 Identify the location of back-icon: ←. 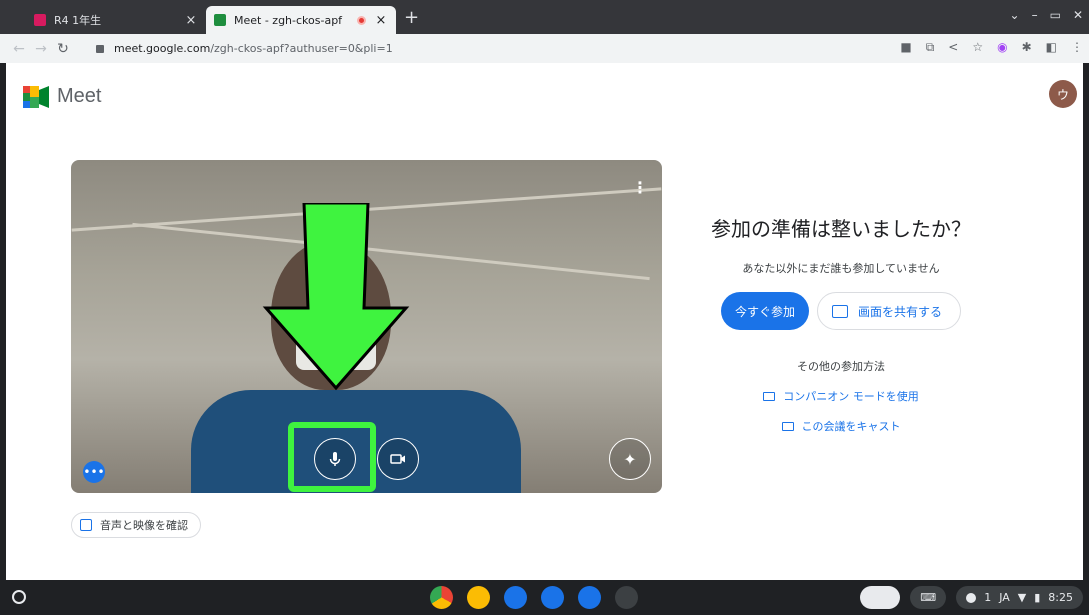
(19, 49).